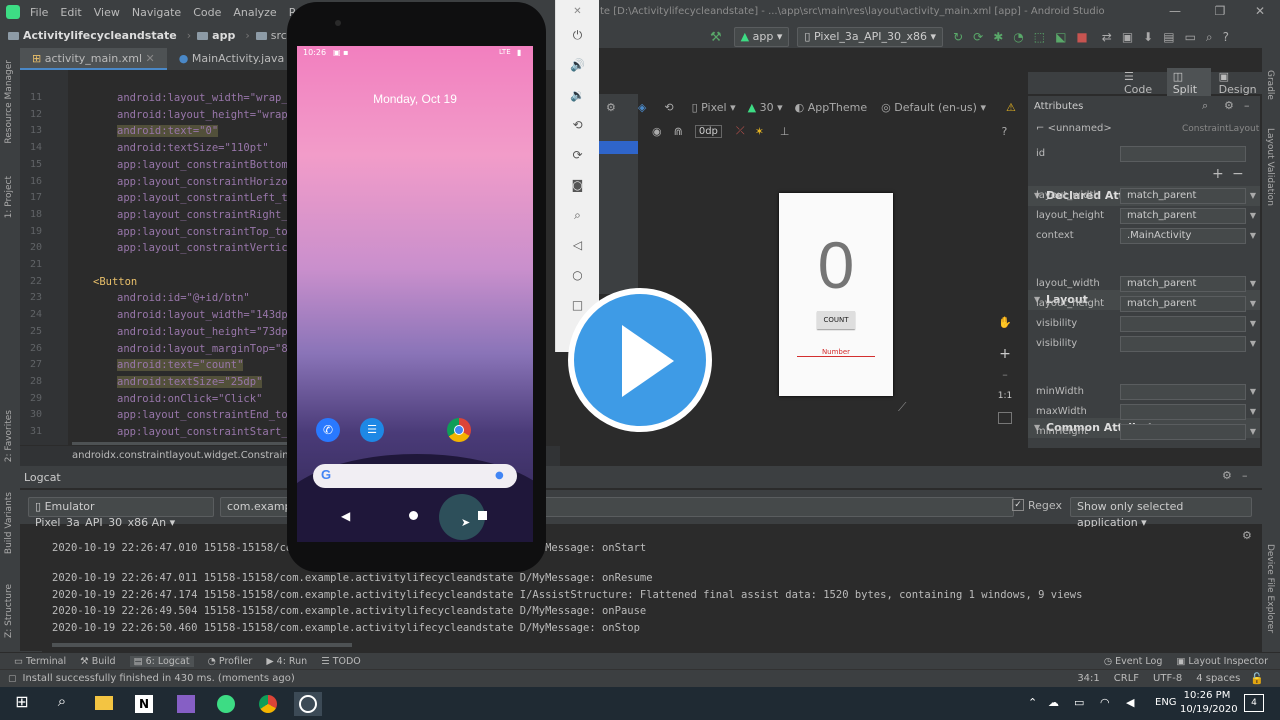  Describe the element at coordinates (62, 704) in the screenshot. I see `search-icon: ⌕` at that location.